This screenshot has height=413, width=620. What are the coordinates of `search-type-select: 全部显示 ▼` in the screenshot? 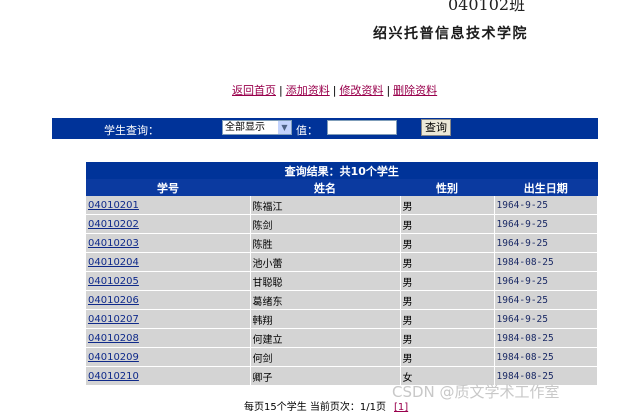 It's located at (257, 127).